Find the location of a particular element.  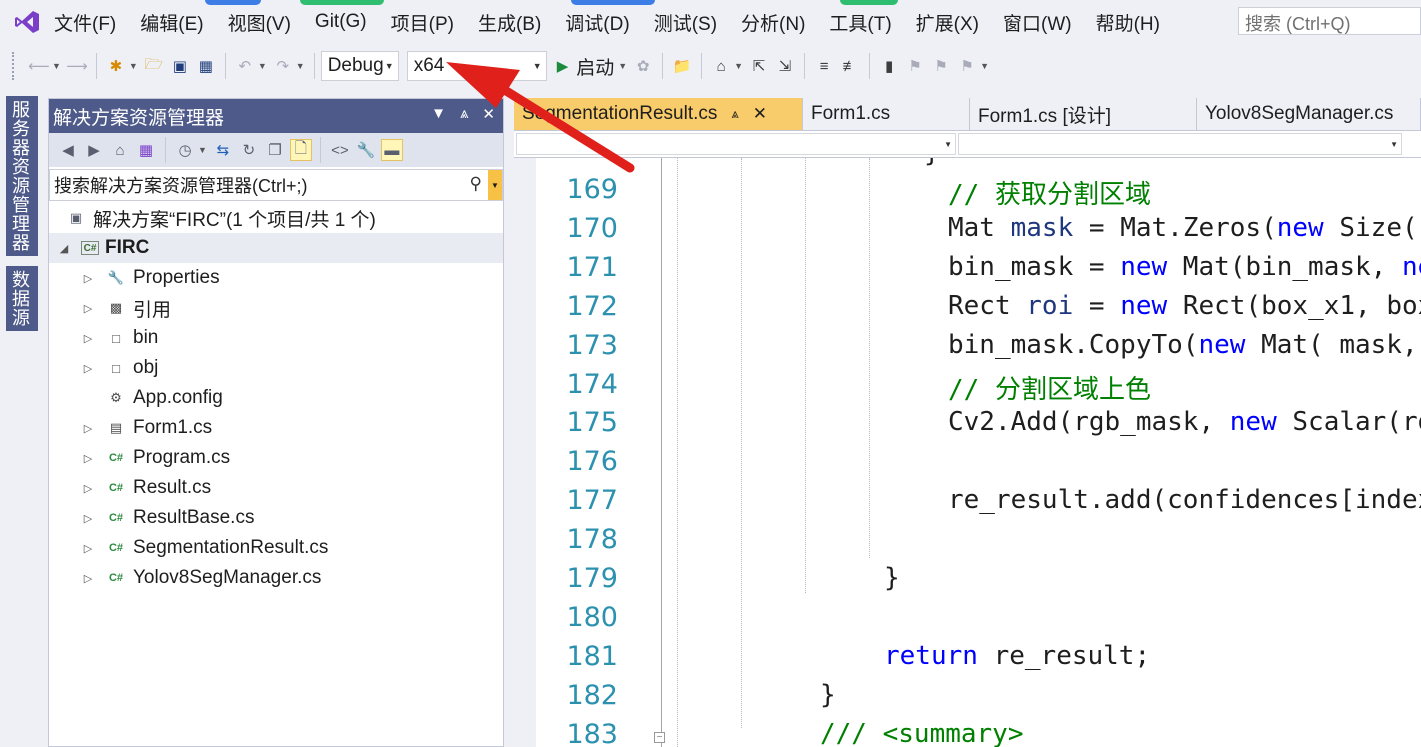

code-line: 172 Rect roi = new Rect(box_x1, box is located at coordinates (978, 310).